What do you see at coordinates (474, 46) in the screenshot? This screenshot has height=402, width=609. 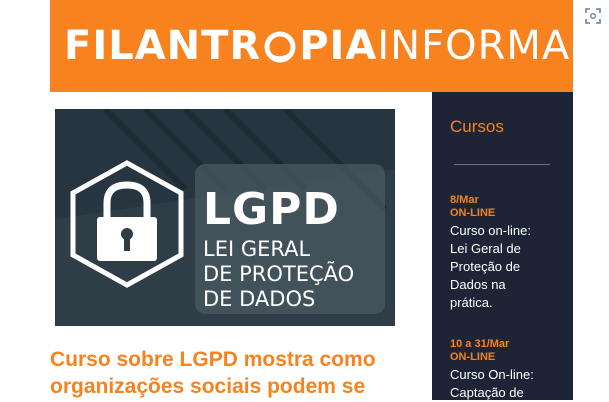 I see `logo-text-part-3: INFORMA` at bounding box center [474, 46].